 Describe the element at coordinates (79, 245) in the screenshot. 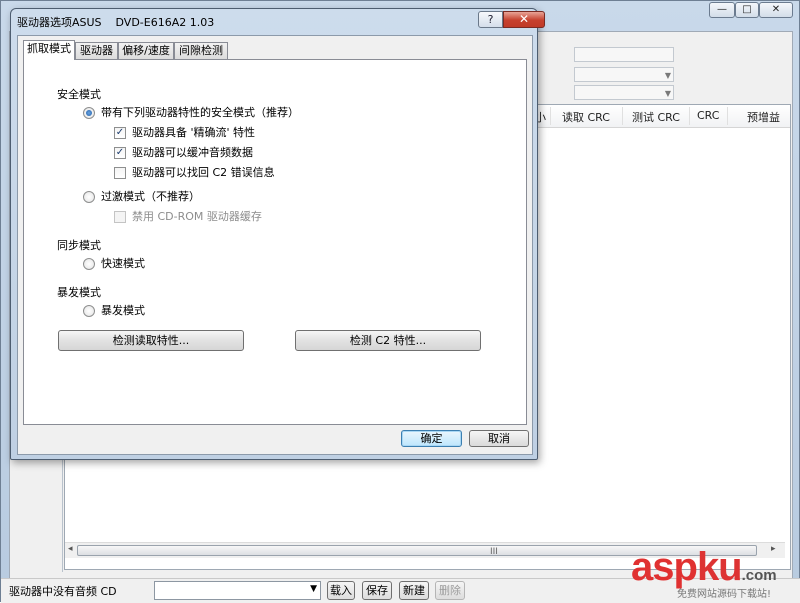

I see `sync-mode-heading: 同步模式` at that location.